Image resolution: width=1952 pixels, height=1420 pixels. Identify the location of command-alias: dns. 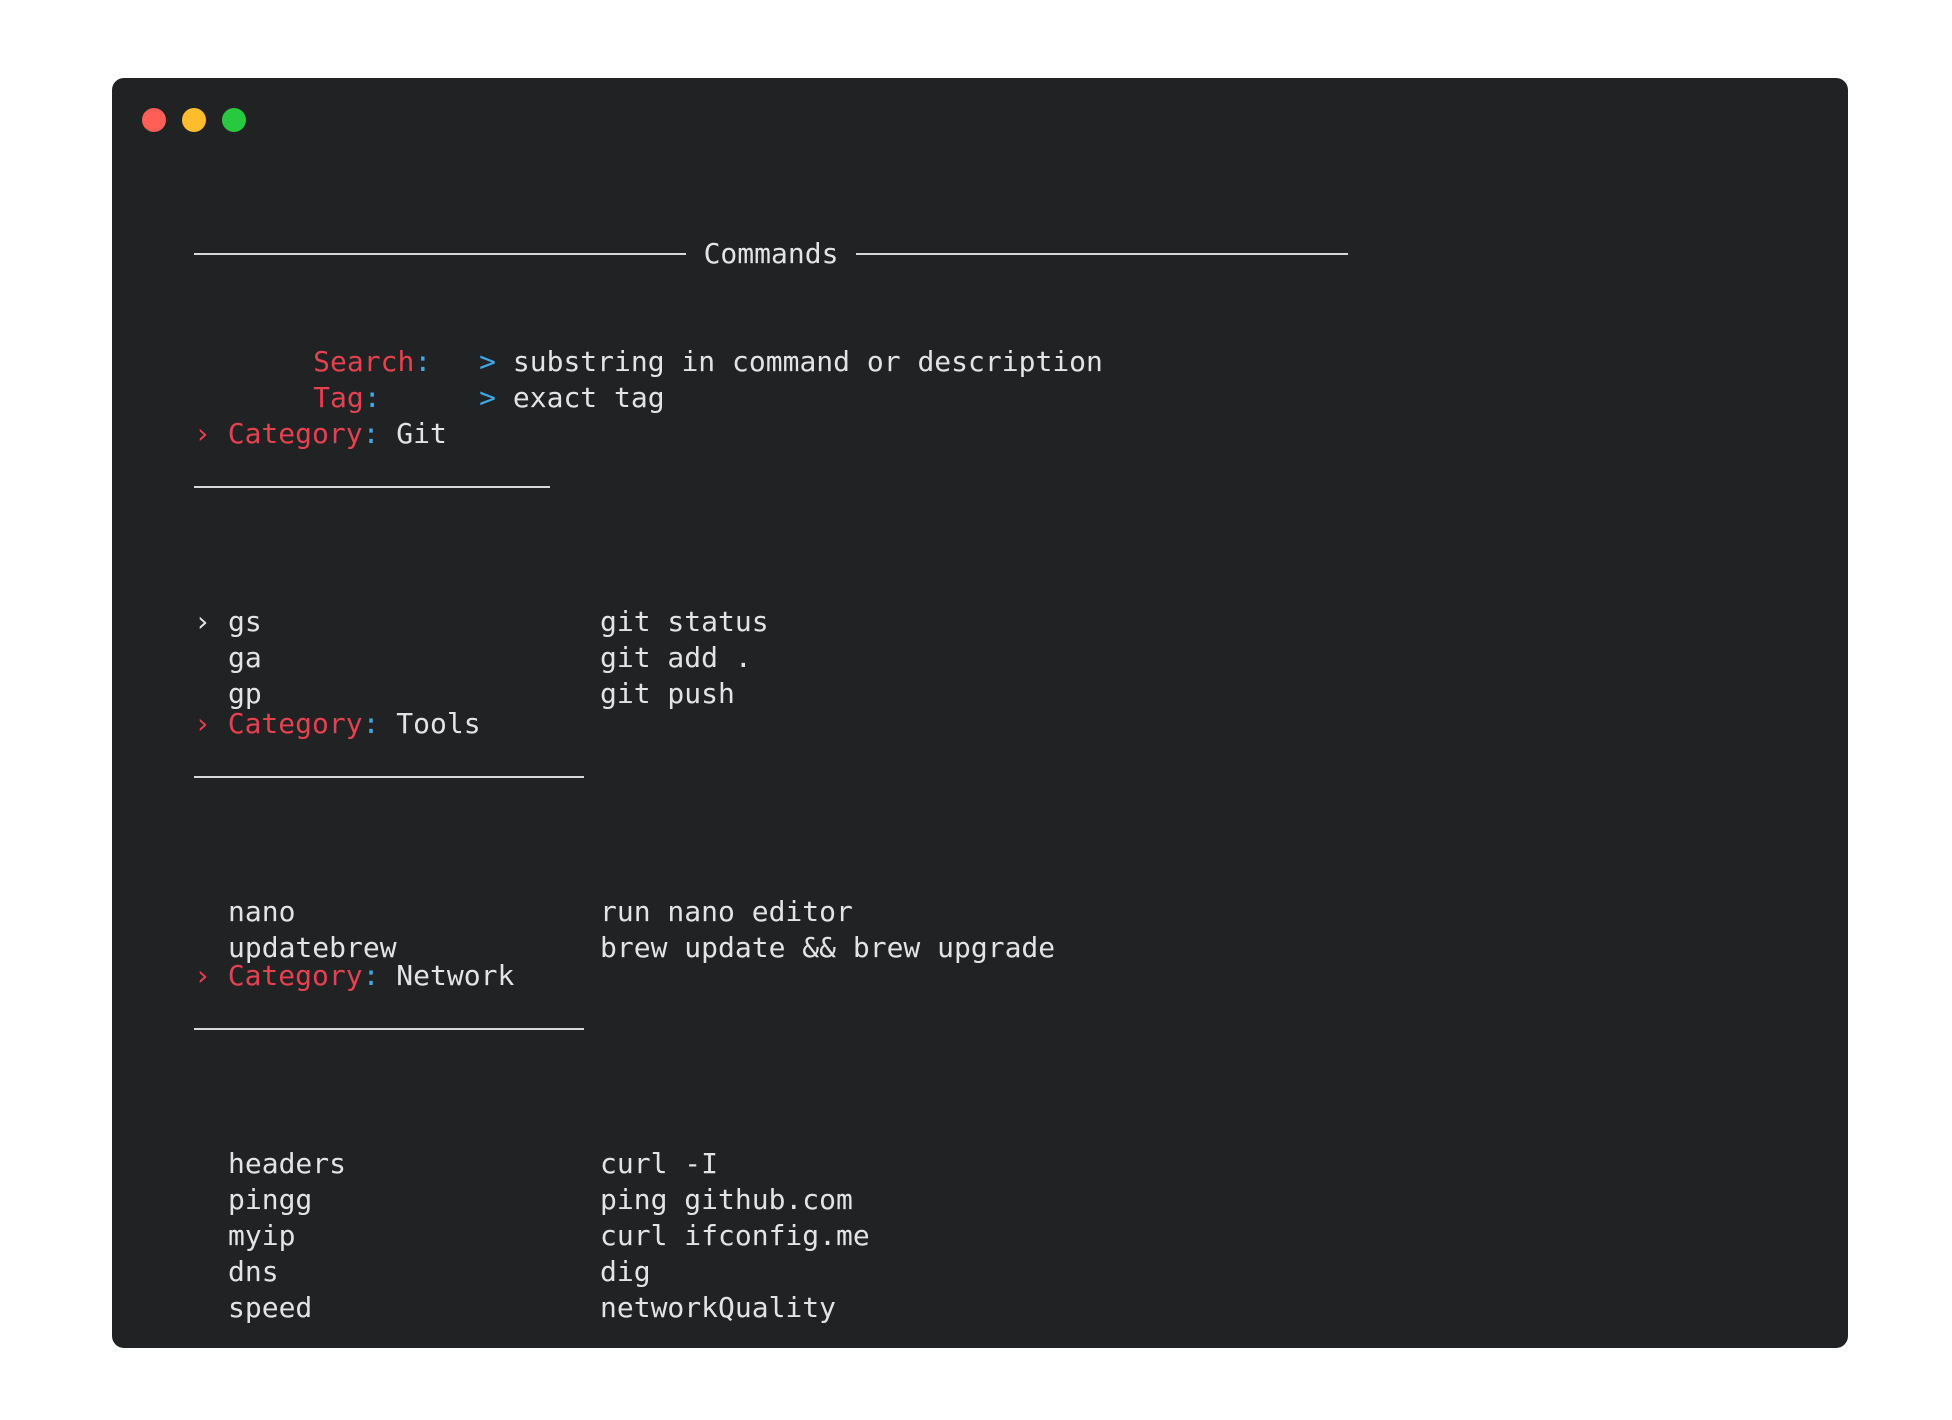
(253, 1271).